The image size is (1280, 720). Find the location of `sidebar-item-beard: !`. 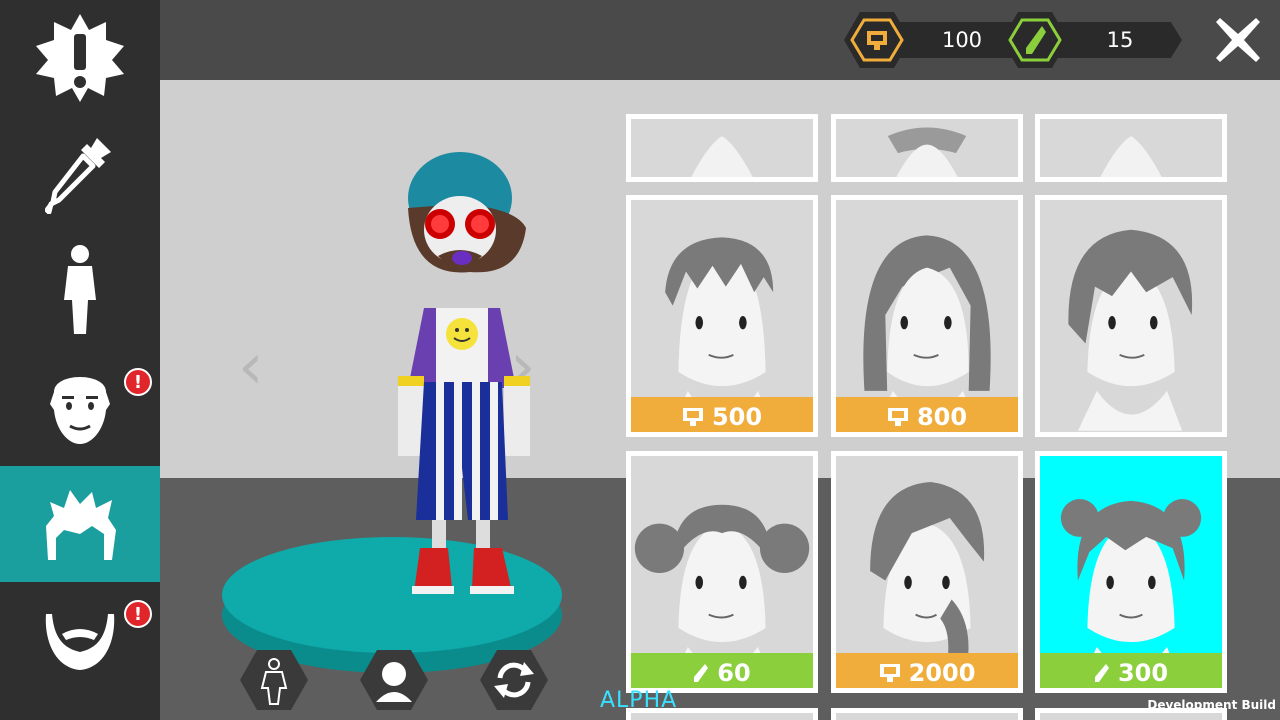

sidebar-item-beard: ! is located at coordinates (80, 642).